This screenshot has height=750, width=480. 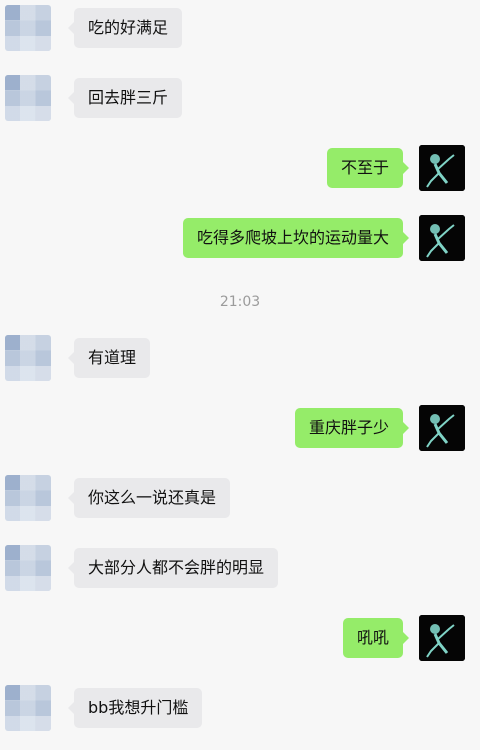 I want to click on message-row: 吃得多爬坡上坎的运动量大, so click(x=240, y=238).